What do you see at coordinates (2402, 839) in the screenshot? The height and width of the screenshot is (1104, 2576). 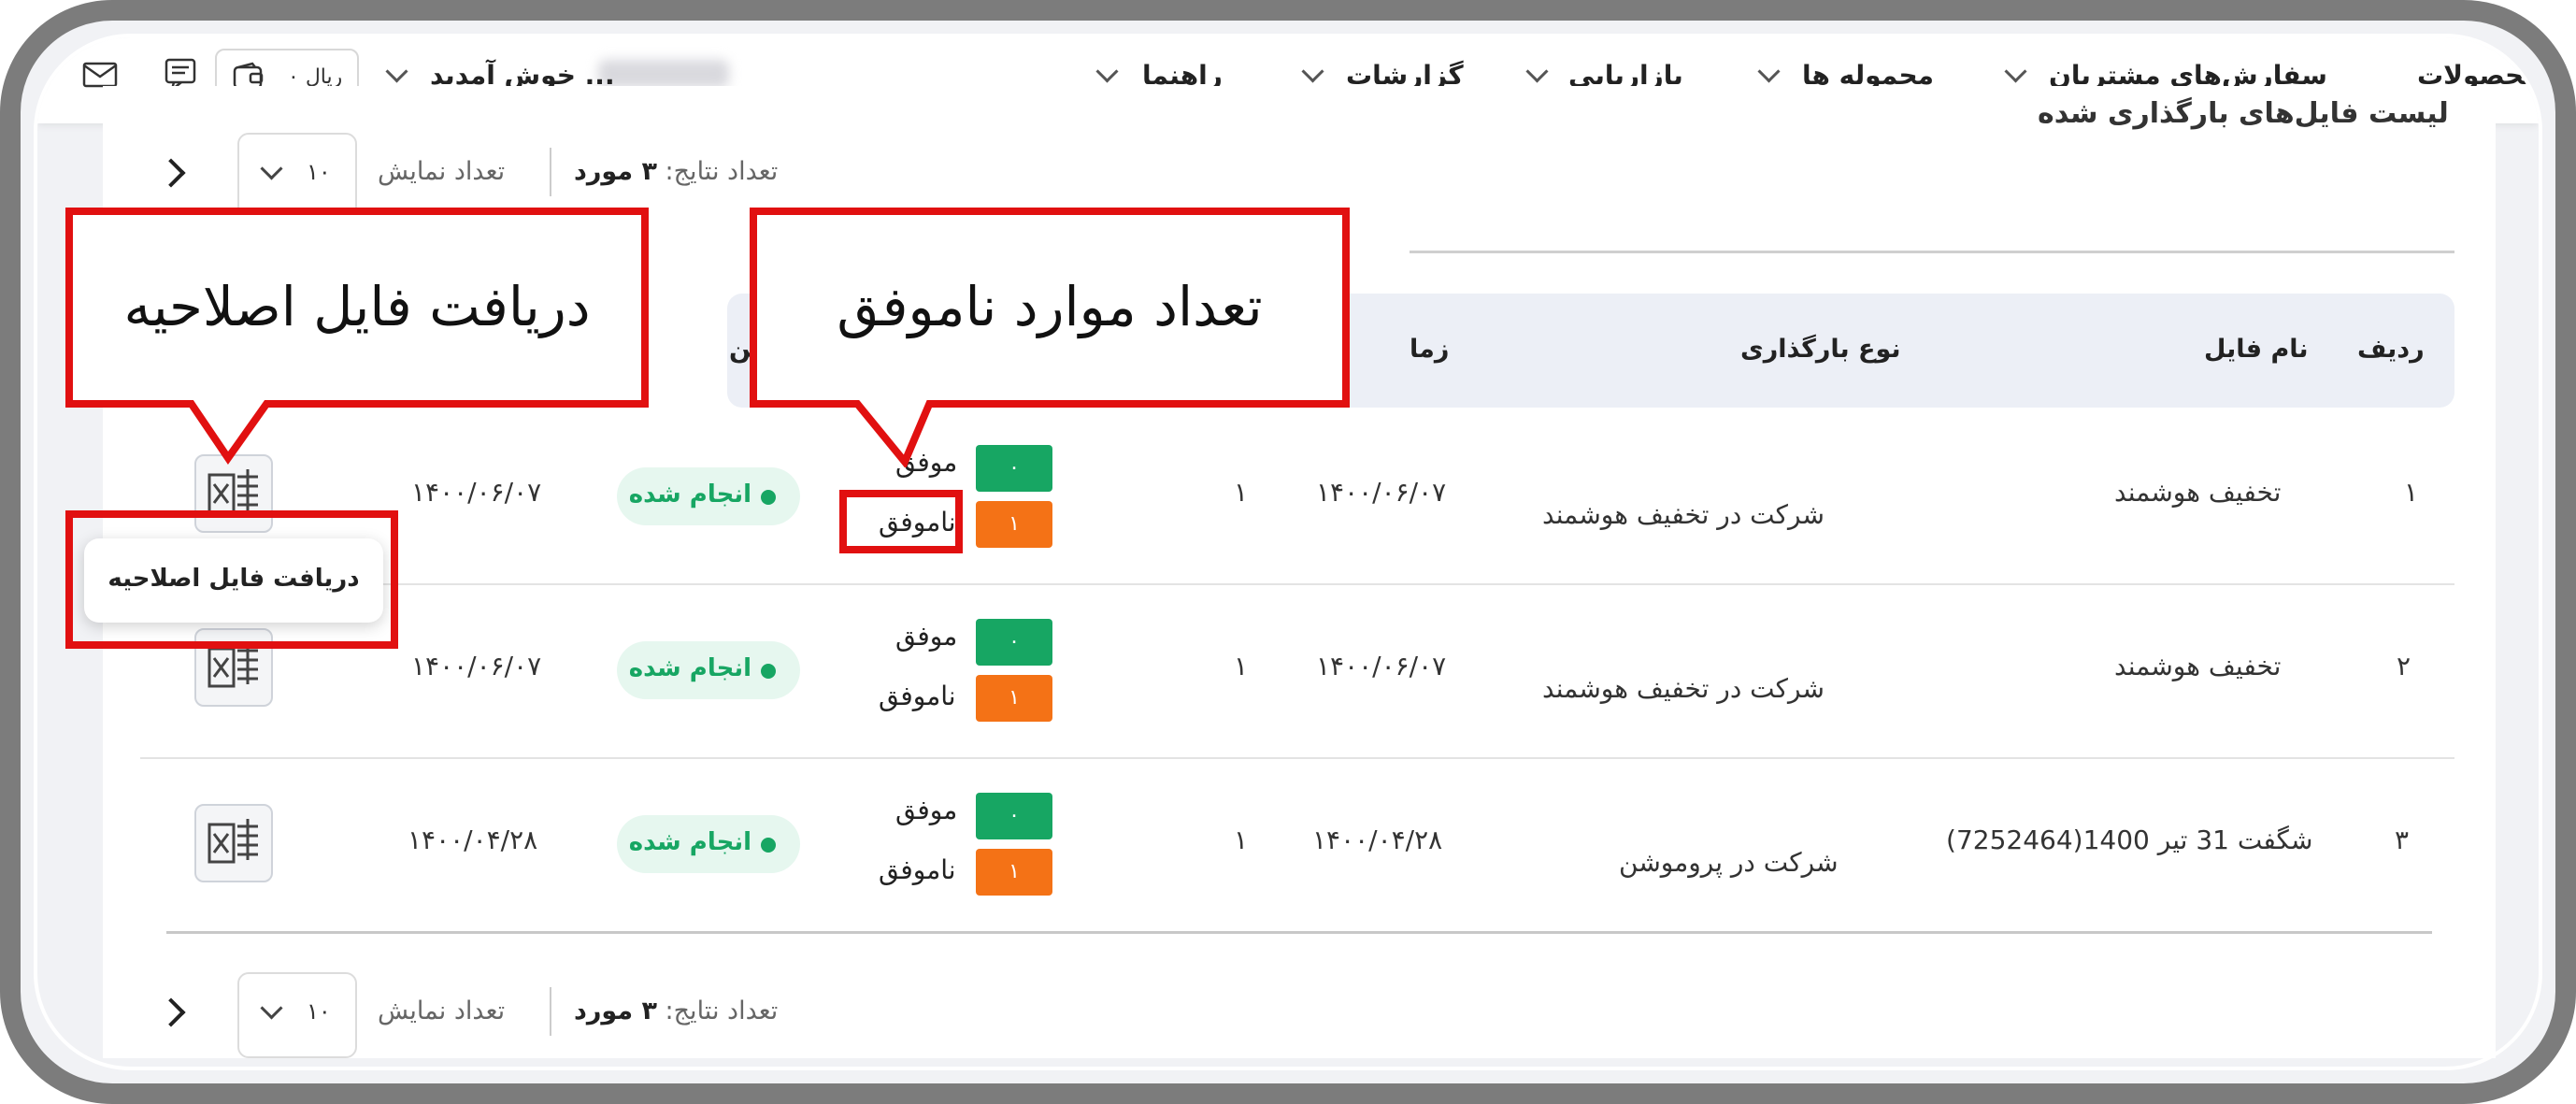 I see `row-index: ۳` at bounding box center [2402, 839].